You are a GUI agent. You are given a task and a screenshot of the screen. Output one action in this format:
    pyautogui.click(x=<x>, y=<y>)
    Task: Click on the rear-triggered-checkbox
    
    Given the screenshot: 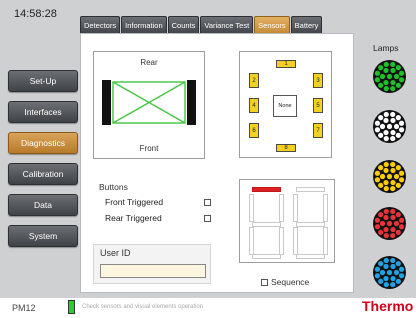 What is the action you would take?
    pyautogui.click(x=207, y=218)
    